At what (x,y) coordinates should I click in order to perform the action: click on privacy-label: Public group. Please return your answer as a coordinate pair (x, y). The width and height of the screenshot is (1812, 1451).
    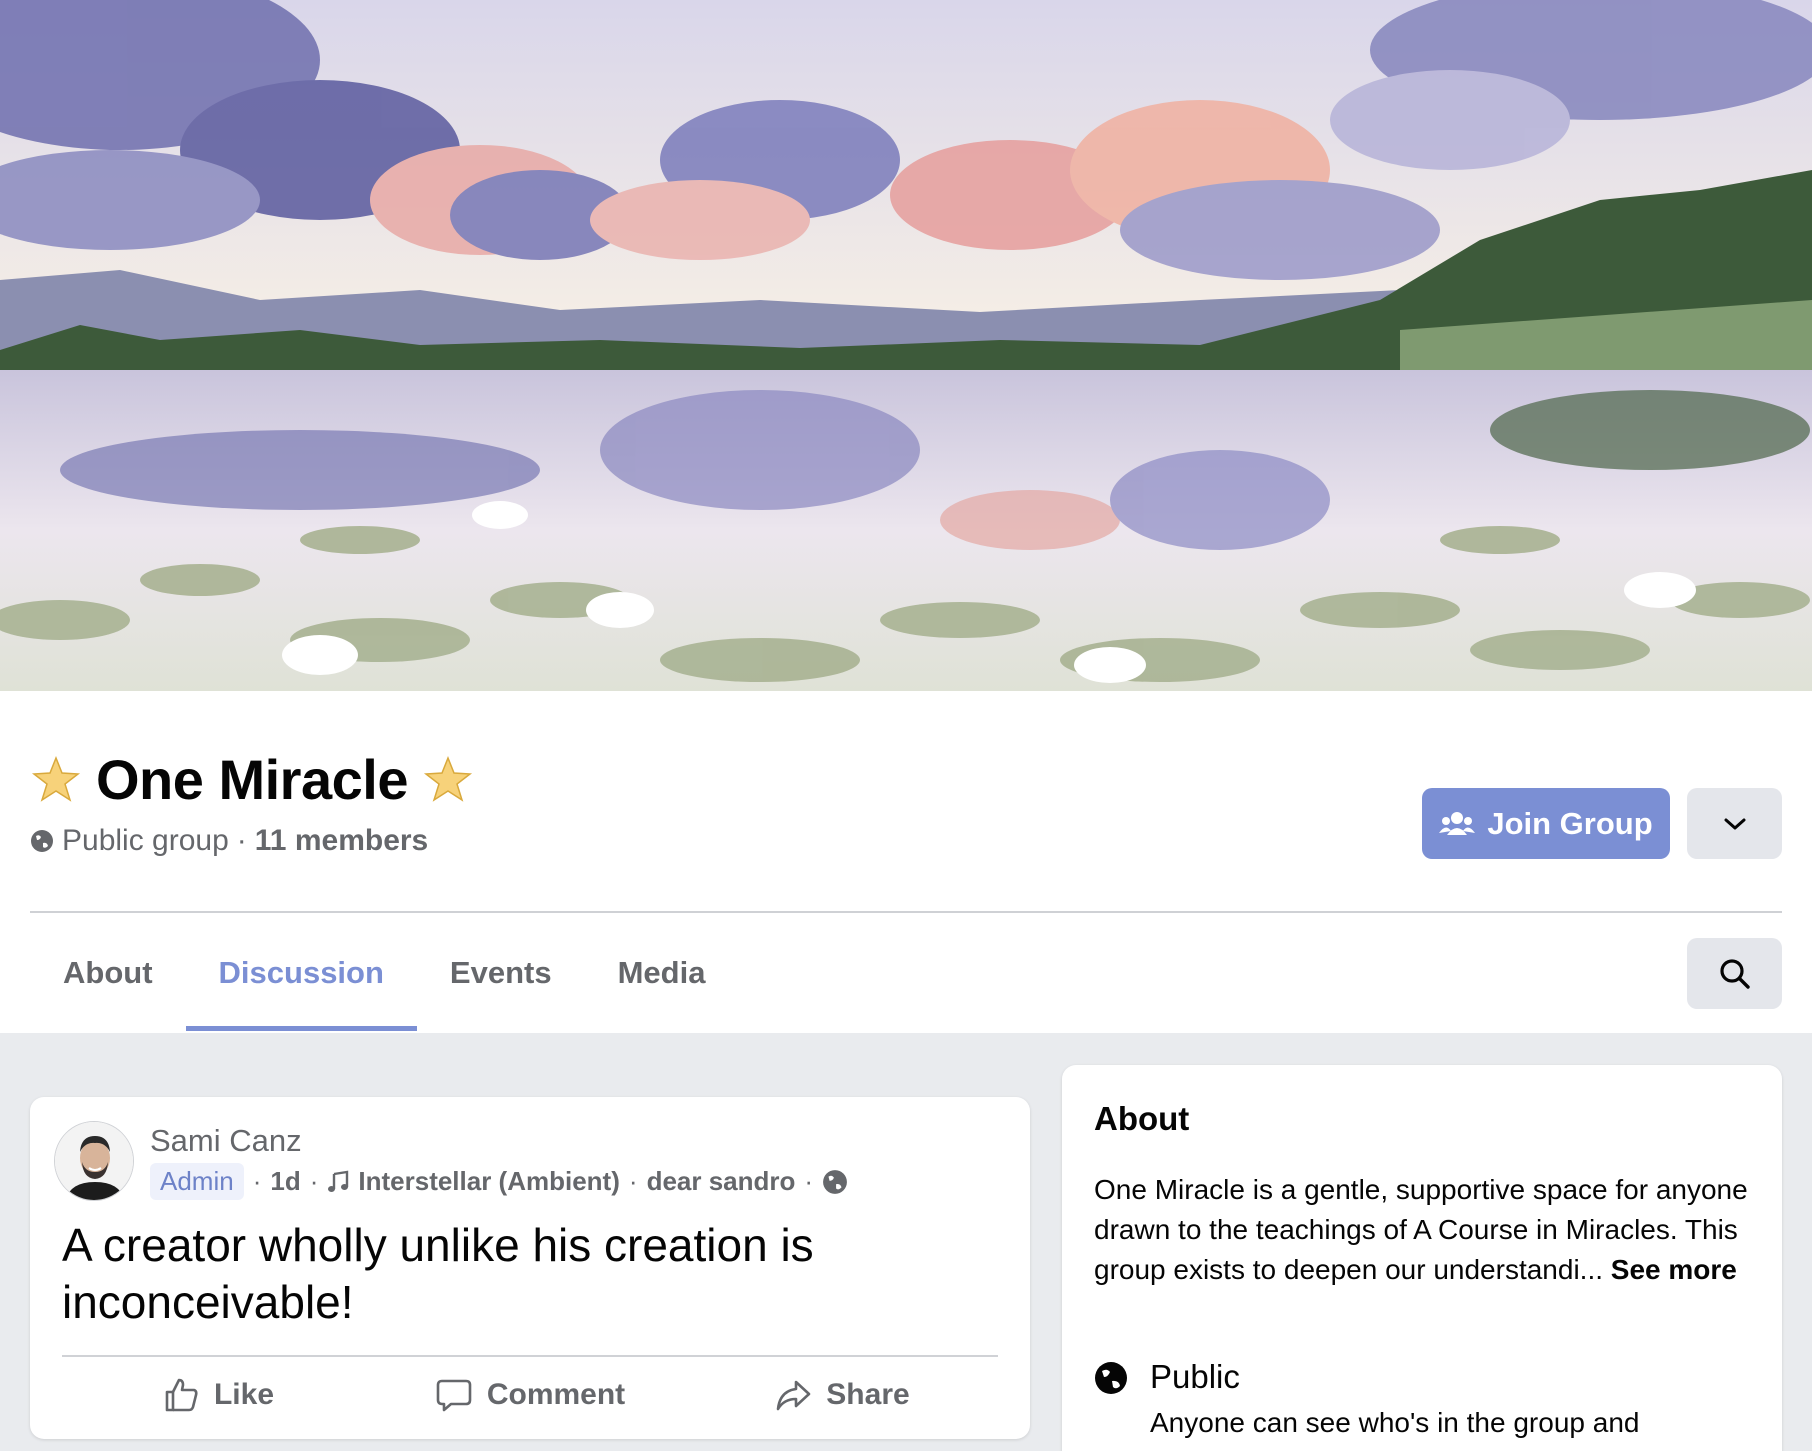
    Looking at the image, I should click on (145, 840).